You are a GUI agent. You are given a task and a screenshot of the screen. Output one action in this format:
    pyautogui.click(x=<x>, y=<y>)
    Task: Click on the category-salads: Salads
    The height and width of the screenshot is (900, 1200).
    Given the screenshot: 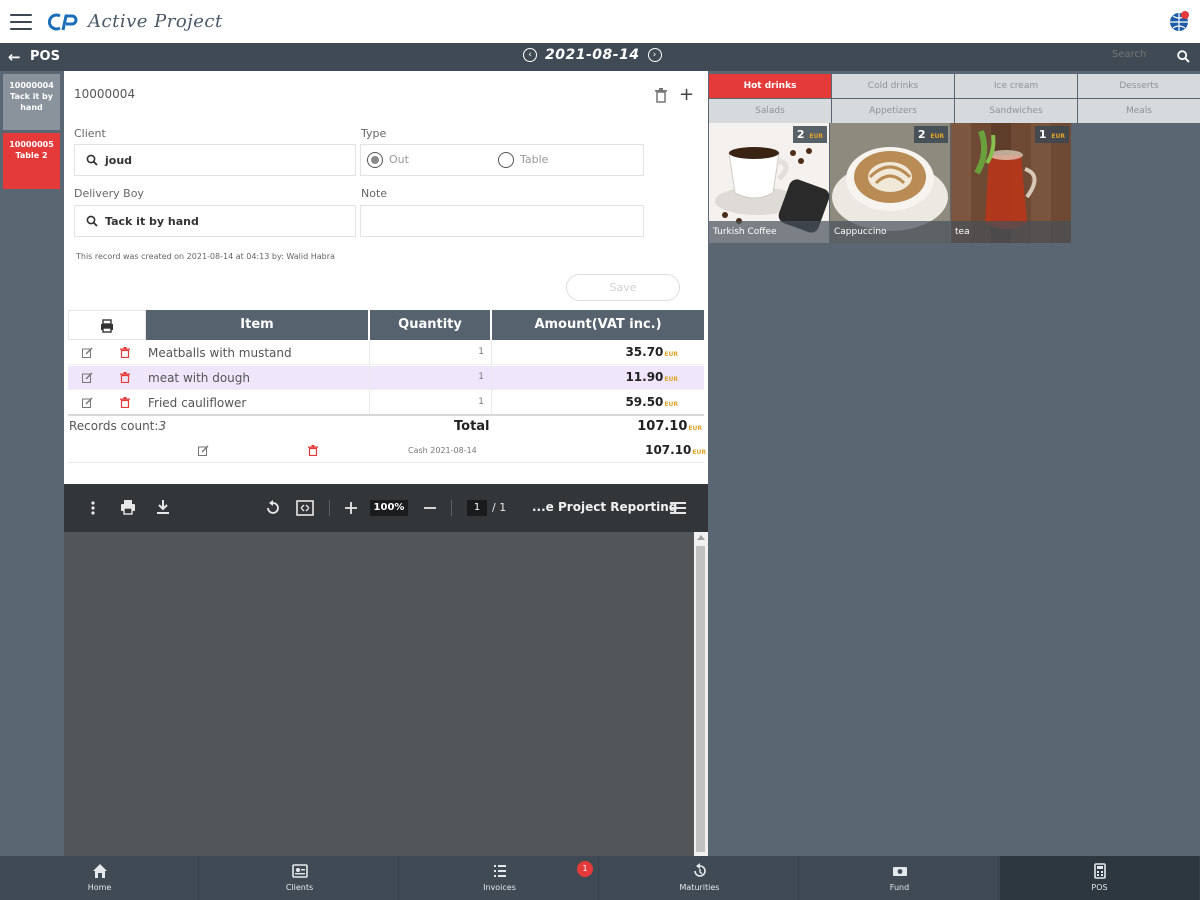 What is the action you would take?
    pyautogui.click(x=770, y=111)
    